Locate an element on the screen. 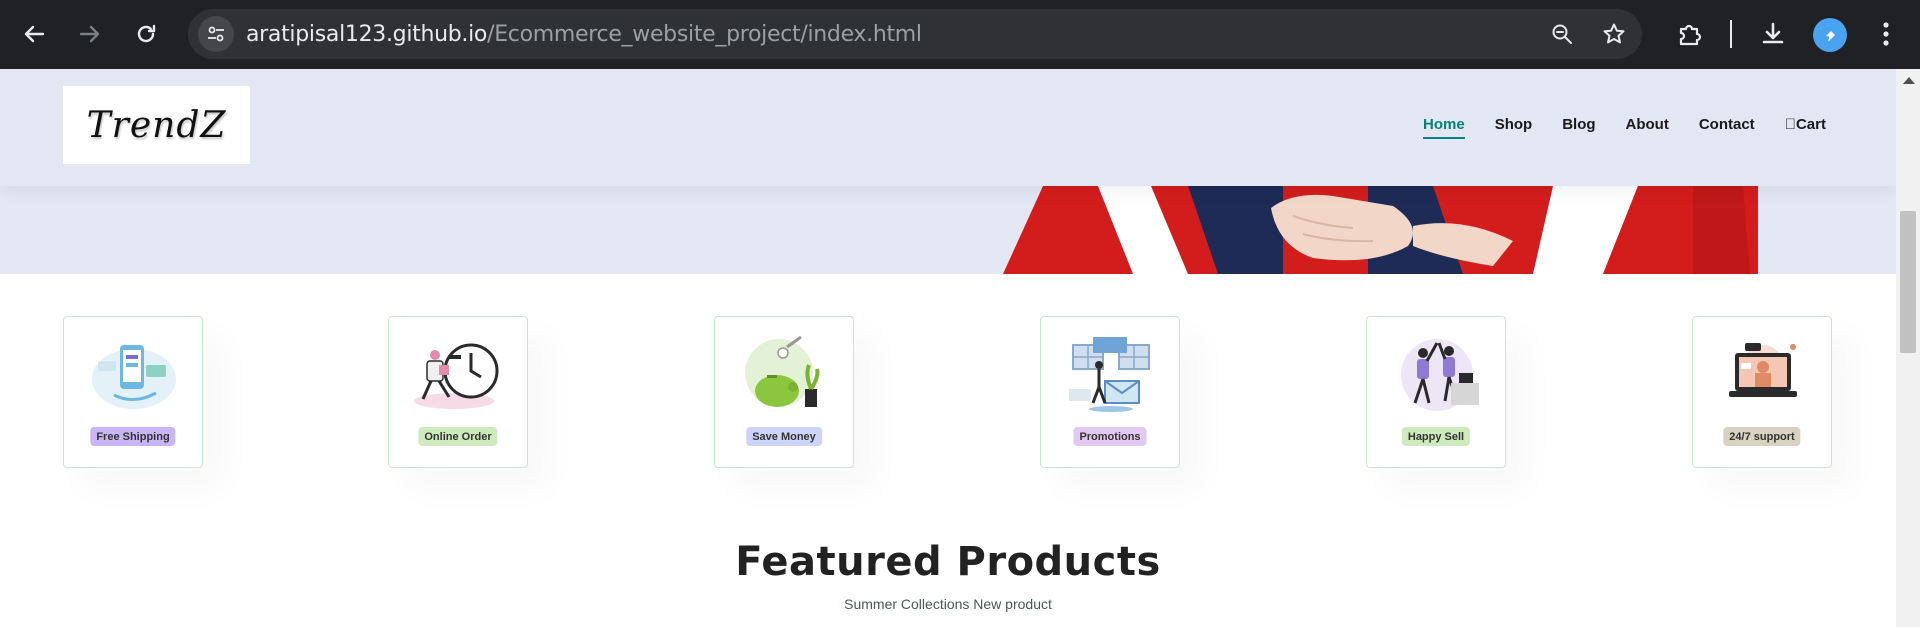  featured-products-subtitle: Summer Collections New product is located at coordinates (948, 604).